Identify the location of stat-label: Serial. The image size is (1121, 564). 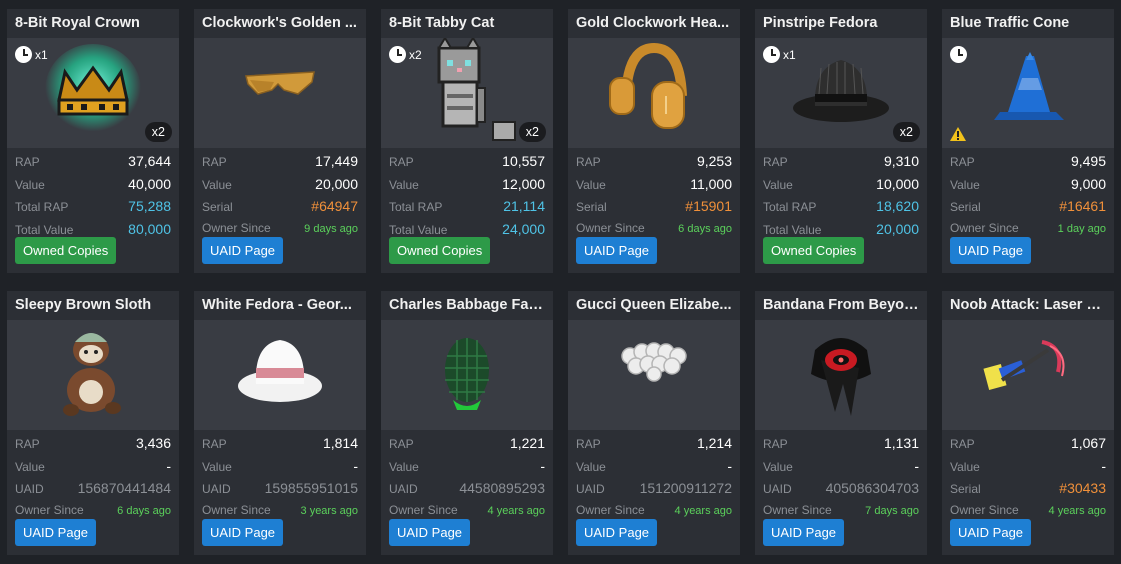
(591, 207).